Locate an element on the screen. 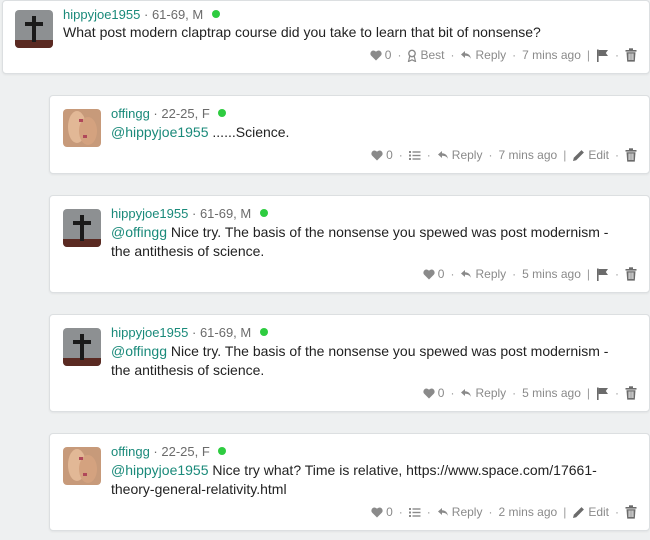  best-button: Best is located at coordinates (432, 55).